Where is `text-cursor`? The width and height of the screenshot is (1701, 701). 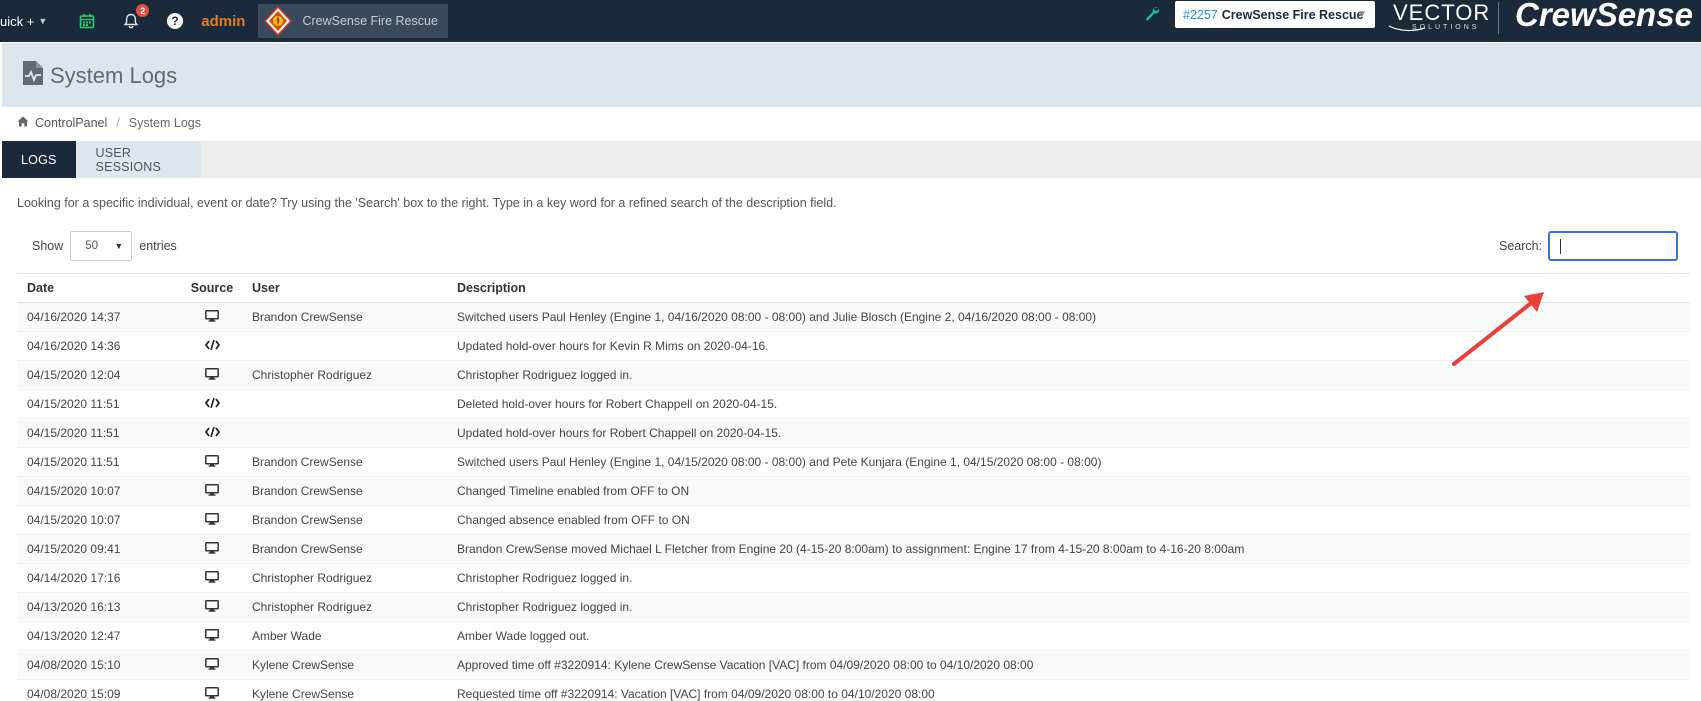
text-cursor is located at coordinates (1561, 246).